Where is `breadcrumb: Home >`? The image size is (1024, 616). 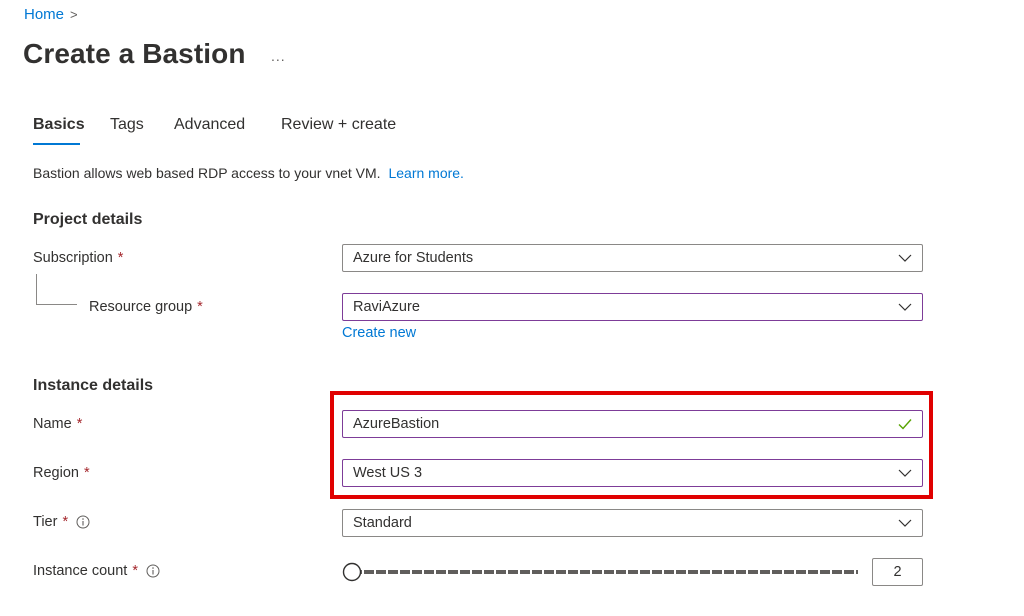 breadcrumb: Home > is located at coordinates (51, 14).